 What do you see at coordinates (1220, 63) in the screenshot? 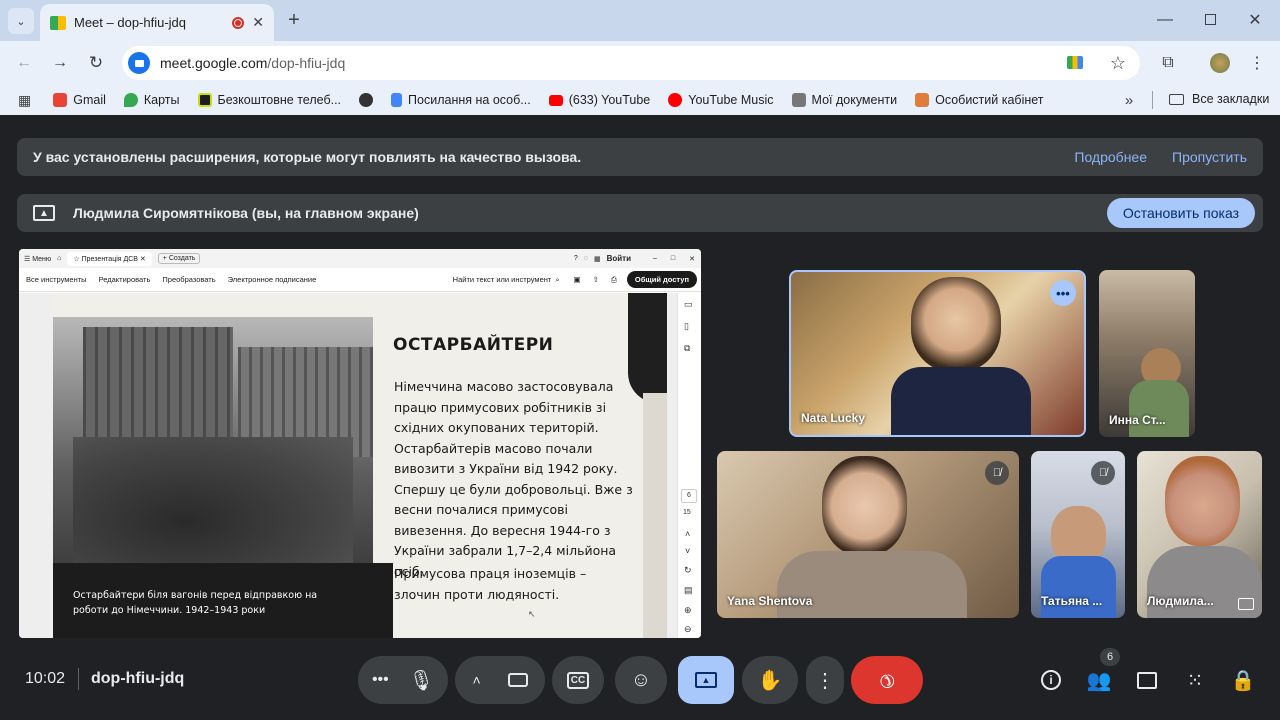
I see `profile-avatar` at bounding box center [1220, 63].